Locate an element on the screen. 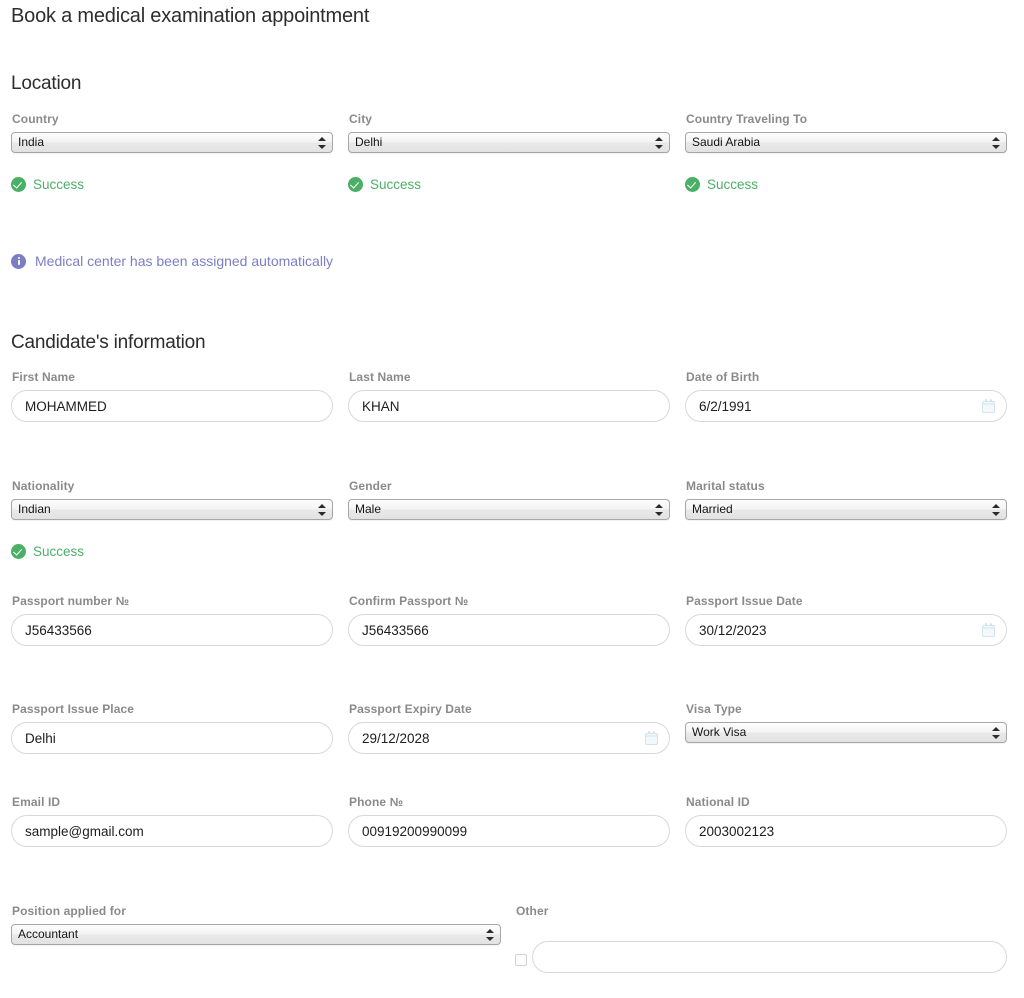  status-city: Success is located at coordinates (384, 184).